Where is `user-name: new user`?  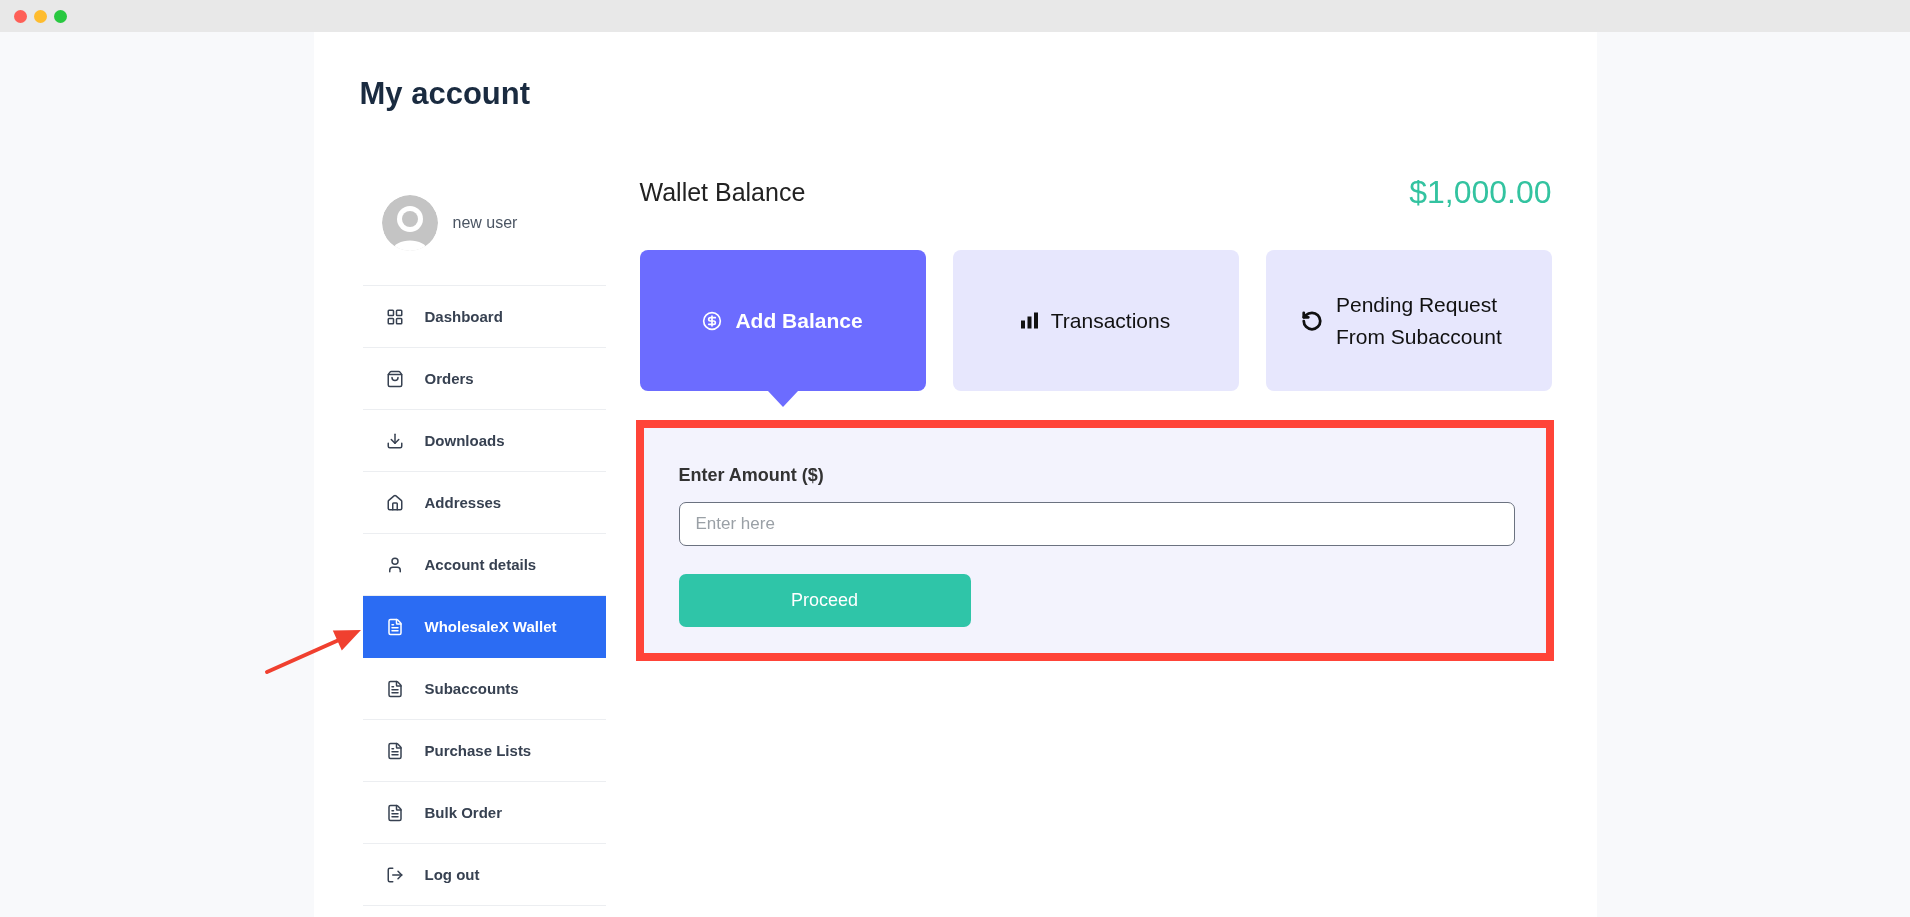 user-name: new user is located at coordinates (485, 223).